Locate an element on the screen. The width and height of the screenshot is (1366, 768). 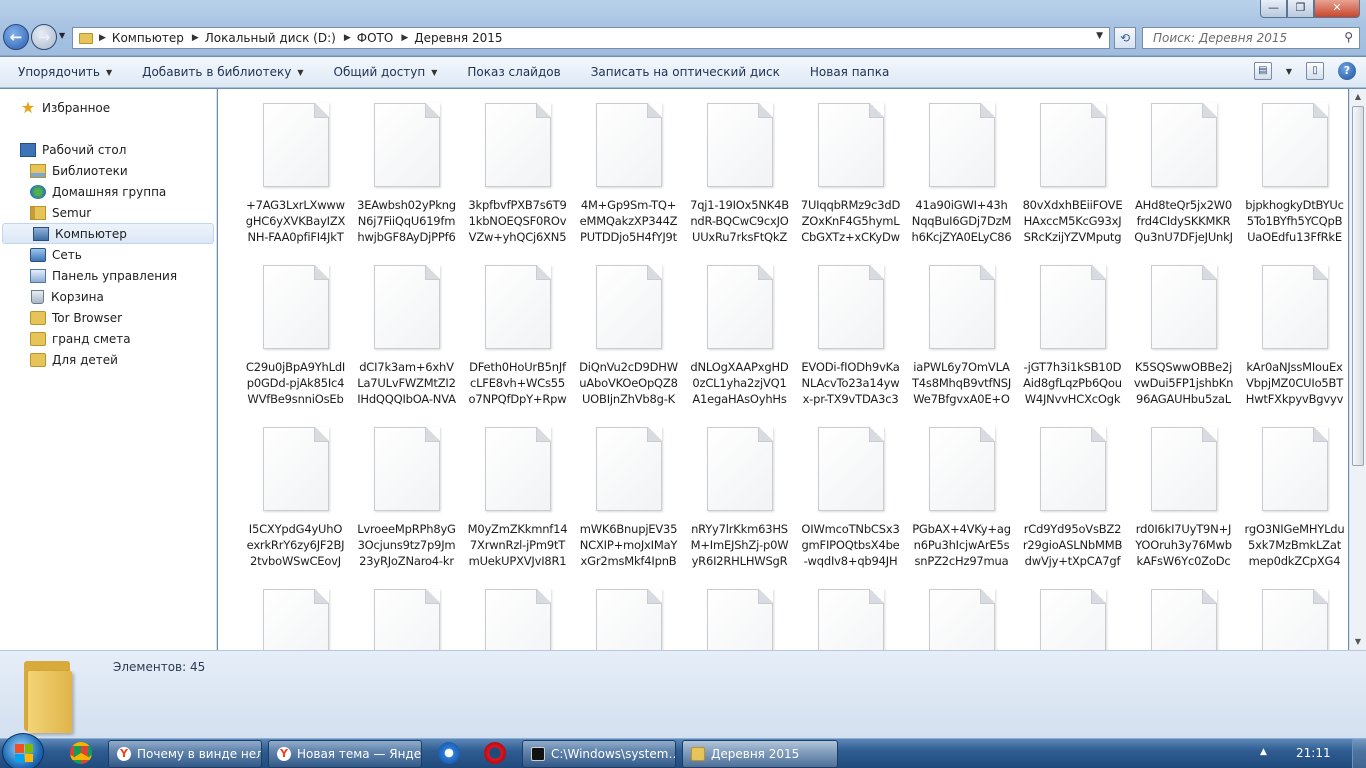
scroll-up-icon: ▲ is located at coordinates (1358, 97).